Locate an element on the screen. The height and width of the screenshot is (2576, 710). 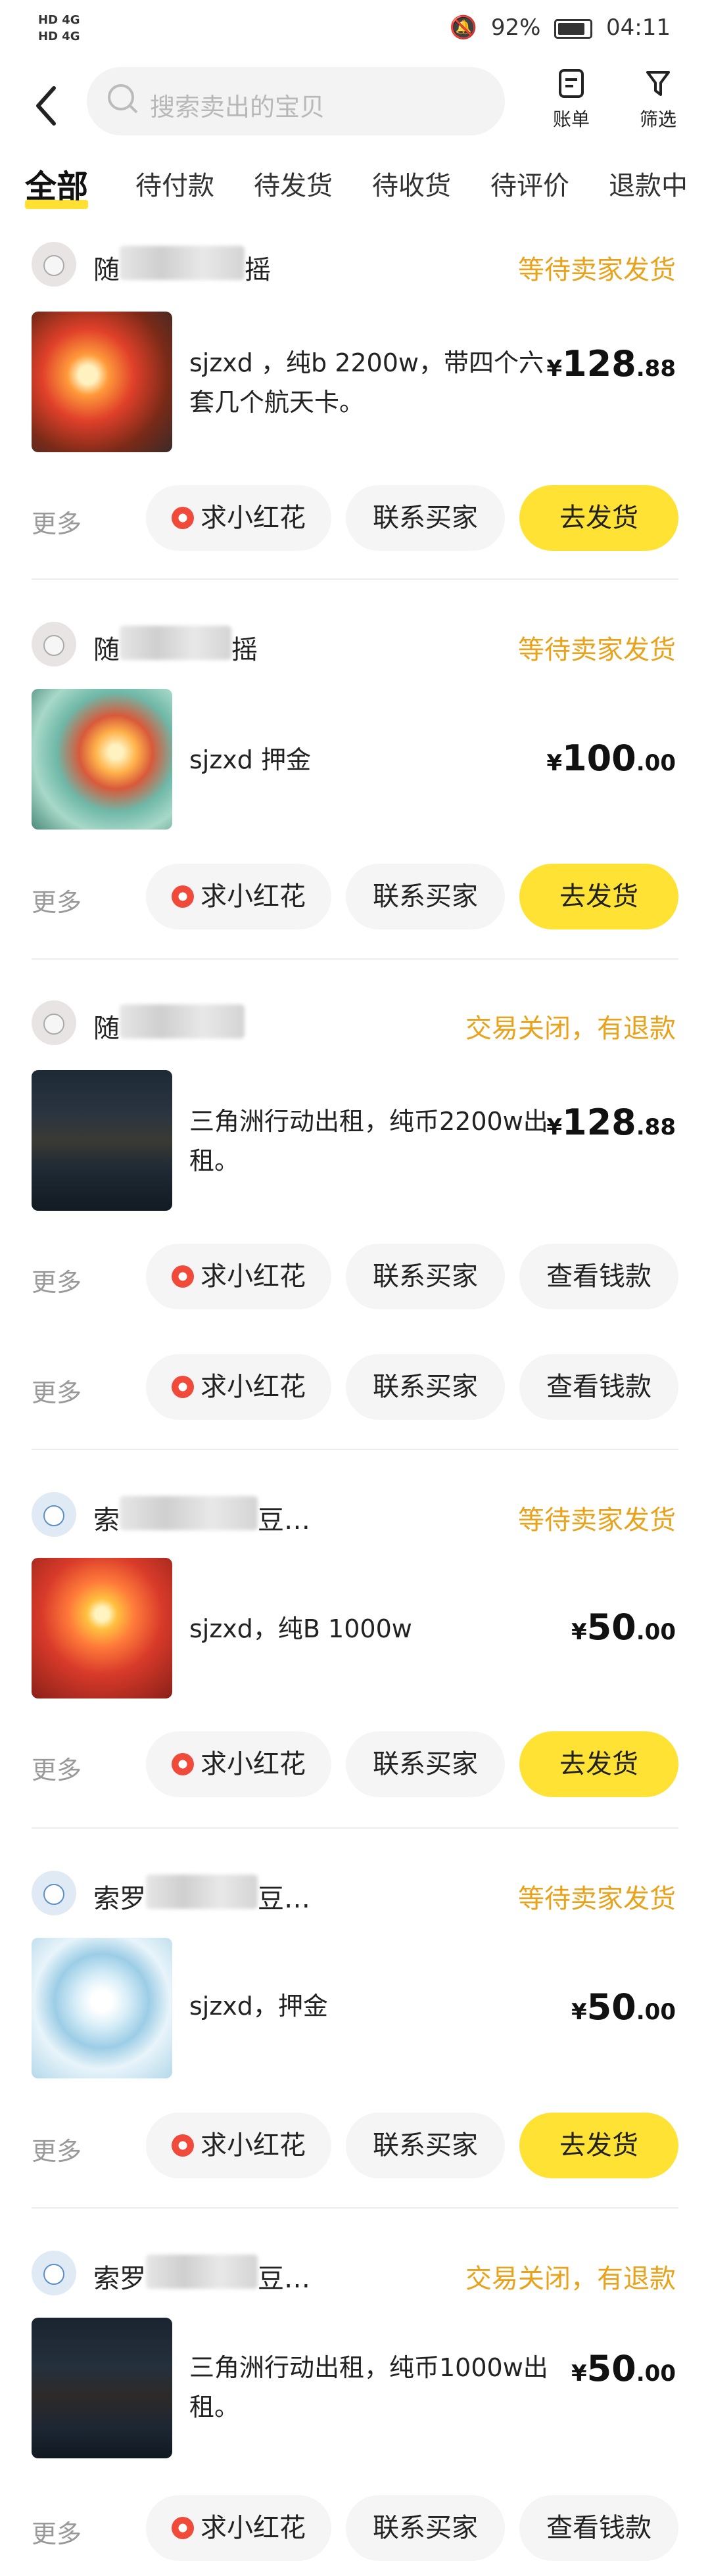
tab-refunding: 退款中 is located at coordinates (648, 183).